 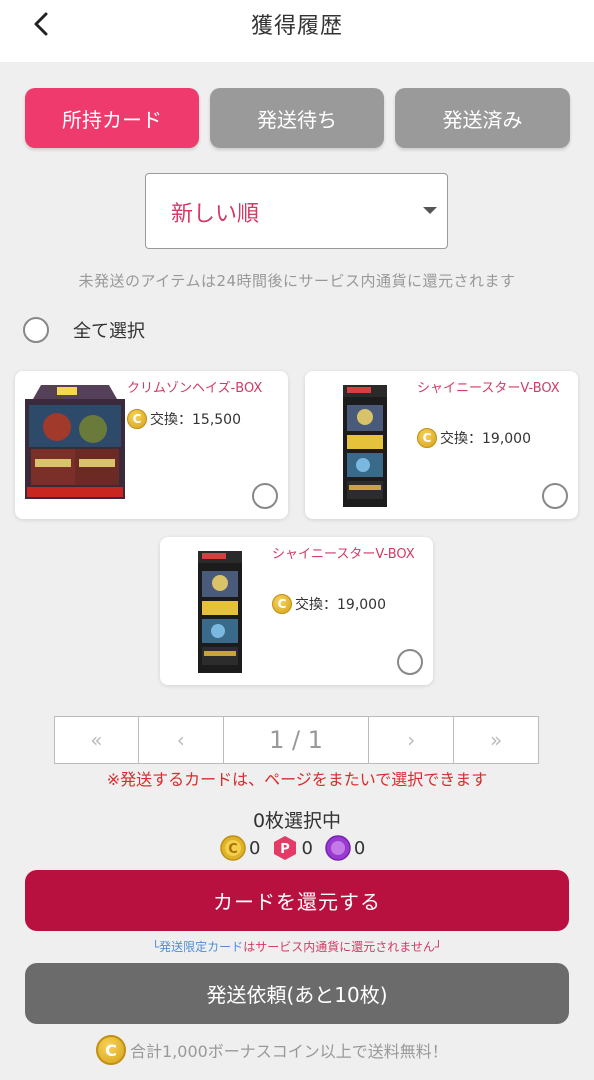 What do you see at coordinates (289, 1051) in the screenshot?
I see `free-shipping-text: 合計1,000ボーナスコイン以上で送料無料！` at bounding box center [289, 1051].